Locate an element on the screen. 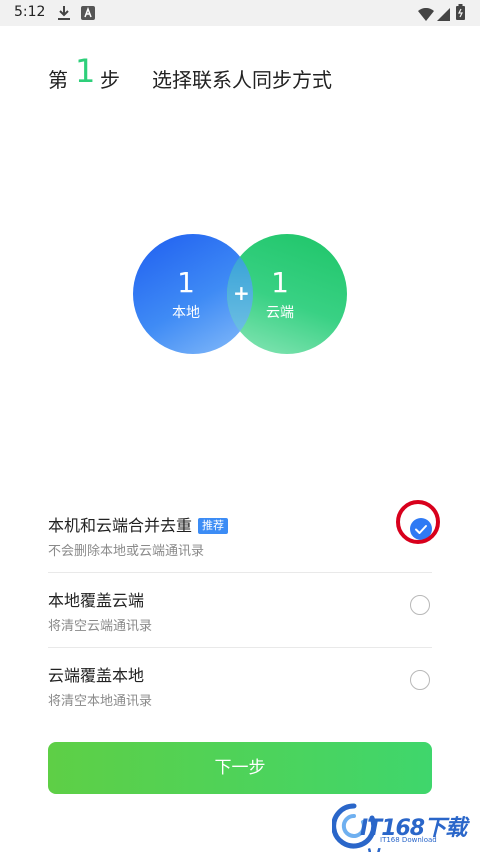  signal-icon is located at coordinates (443, 15).